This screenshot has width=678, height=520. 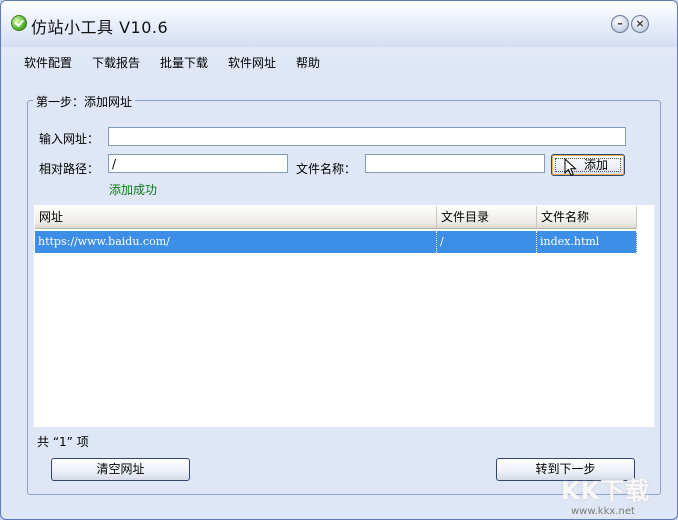 I want to click on column-header-url: 网址, so click(x=236, y=217).